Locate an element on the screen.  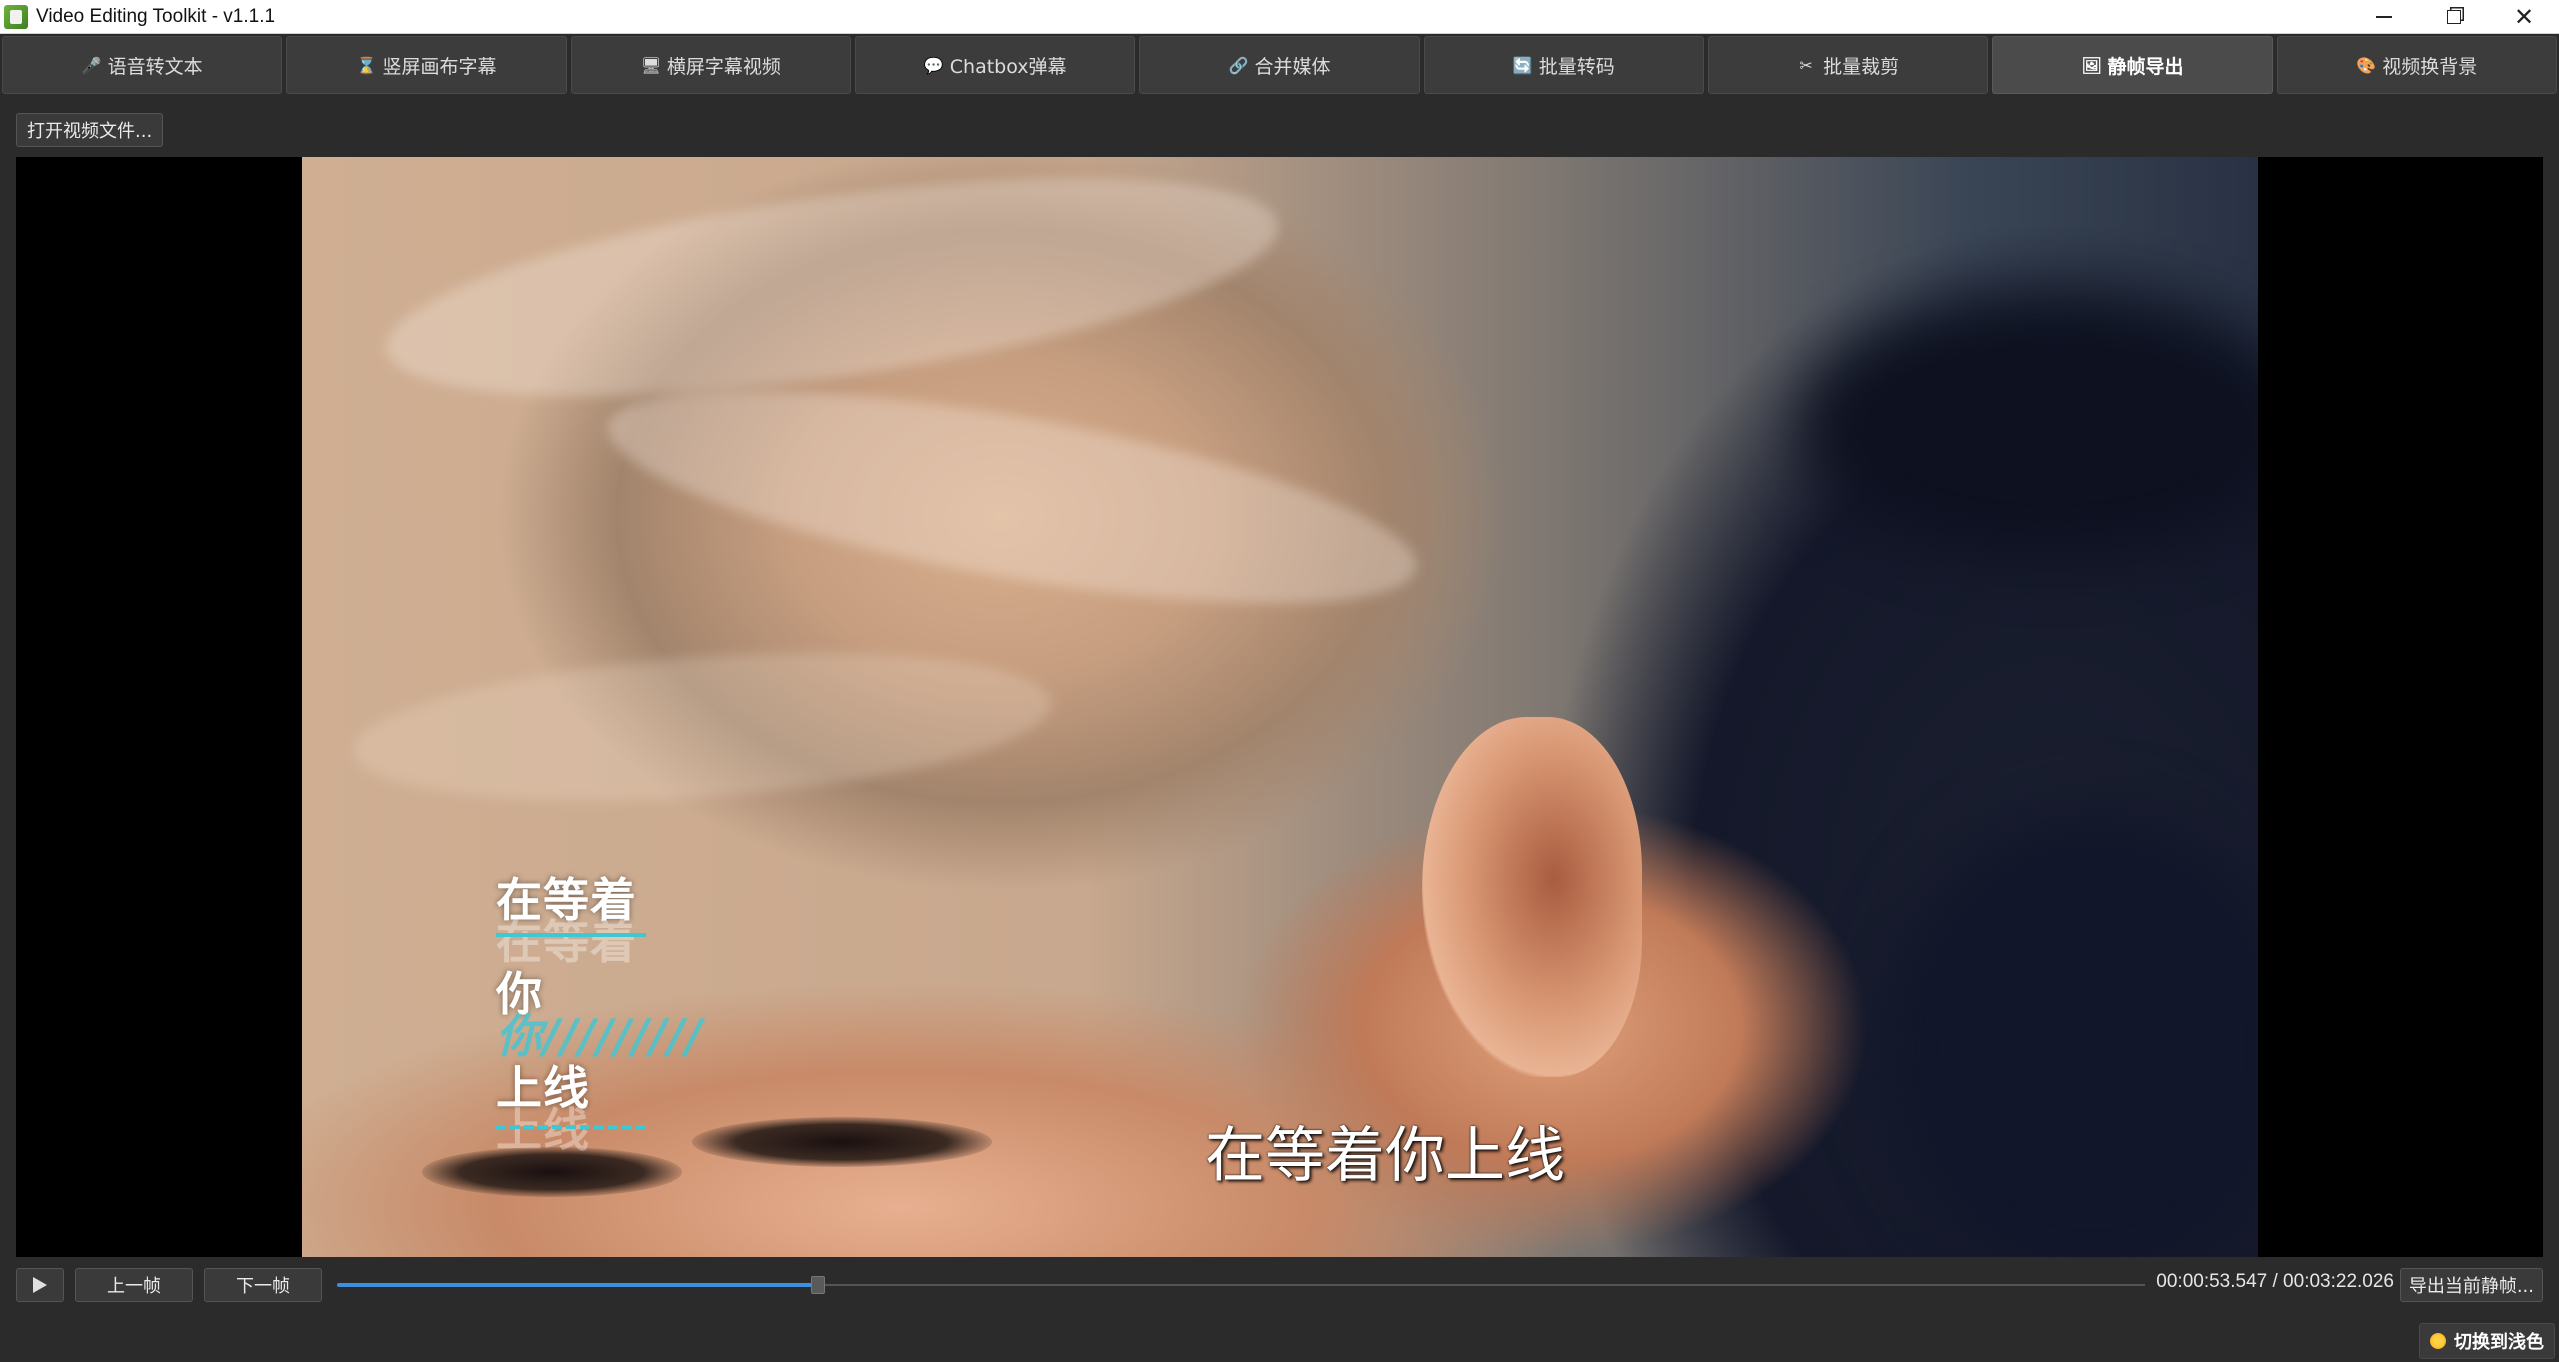
tab-horizontal-subtitle-video: 🖥 横屏字幕视频 is located at coordinates (710, 65).